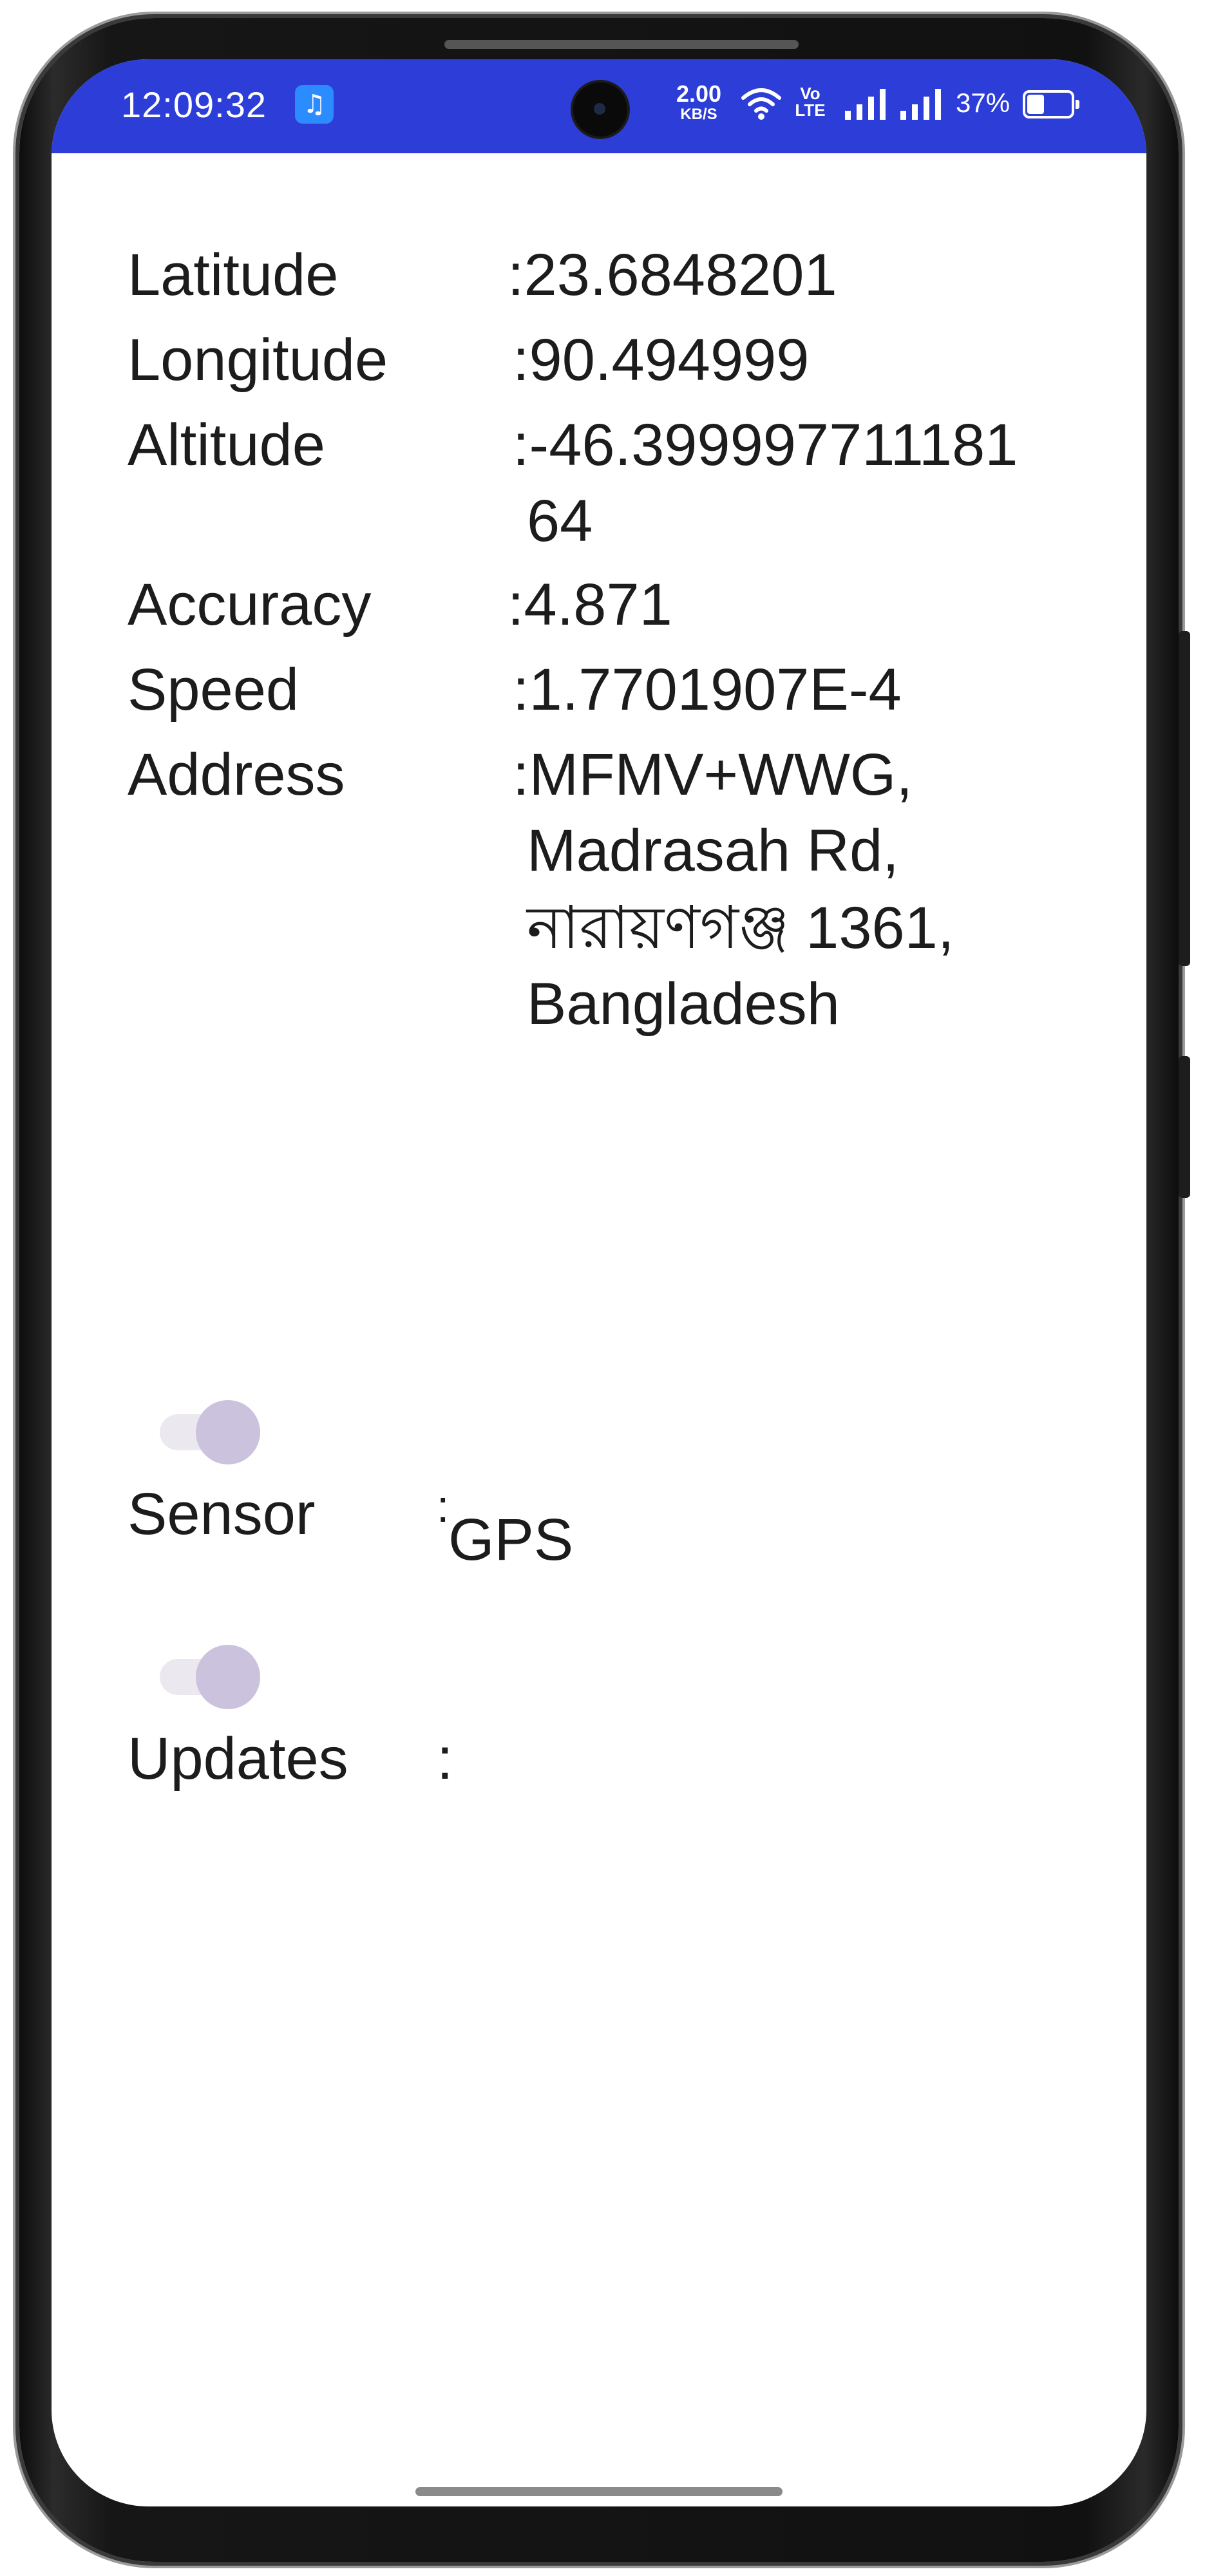 This screenshot has width=1205, height=2576. What do you see at coordinates (238, 1759) in the screenshot?
I see `updates-label: Updates` at bounding box center [238, 1759].